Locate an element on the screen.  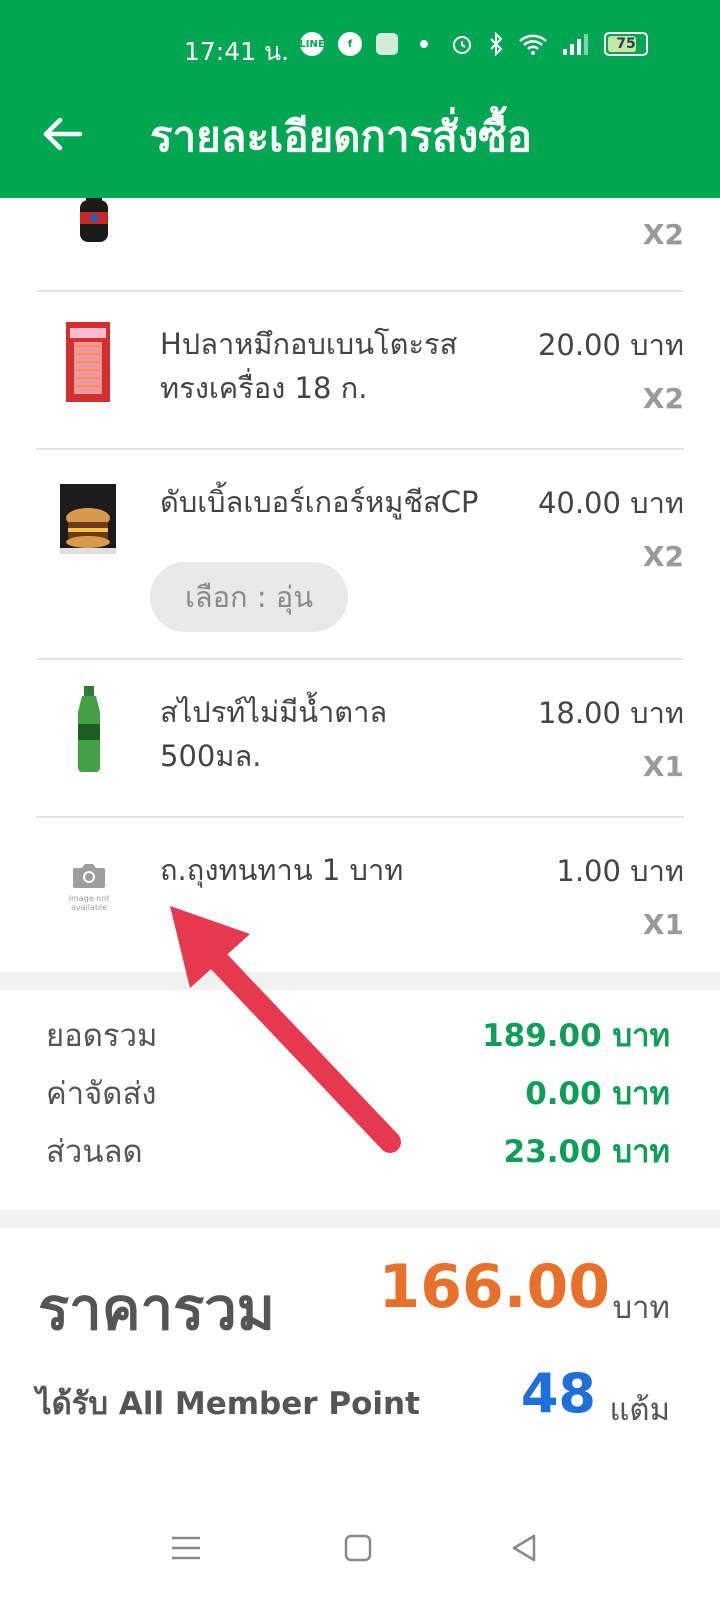
camera-icon is located at coordinates (89, 876).